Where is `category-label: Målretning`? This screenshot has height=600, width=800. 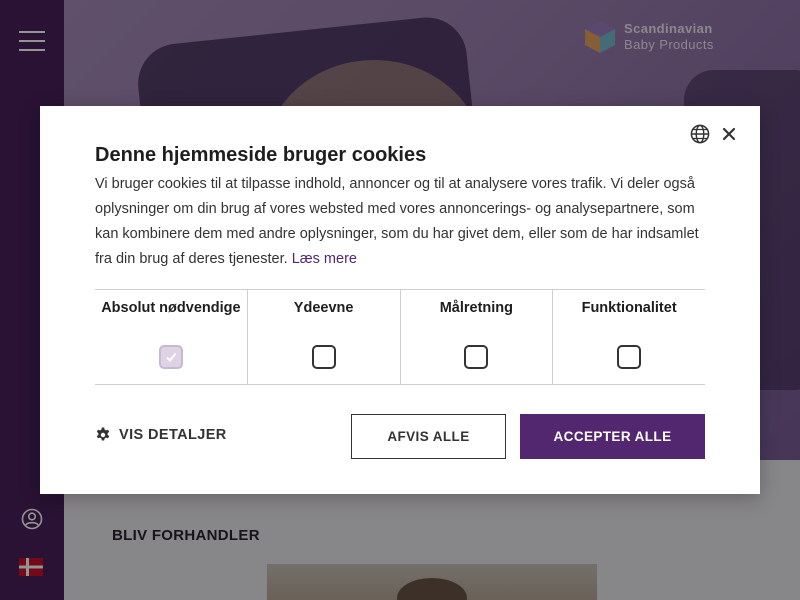
category-label: Målretning is located at coordinates (476, 308).